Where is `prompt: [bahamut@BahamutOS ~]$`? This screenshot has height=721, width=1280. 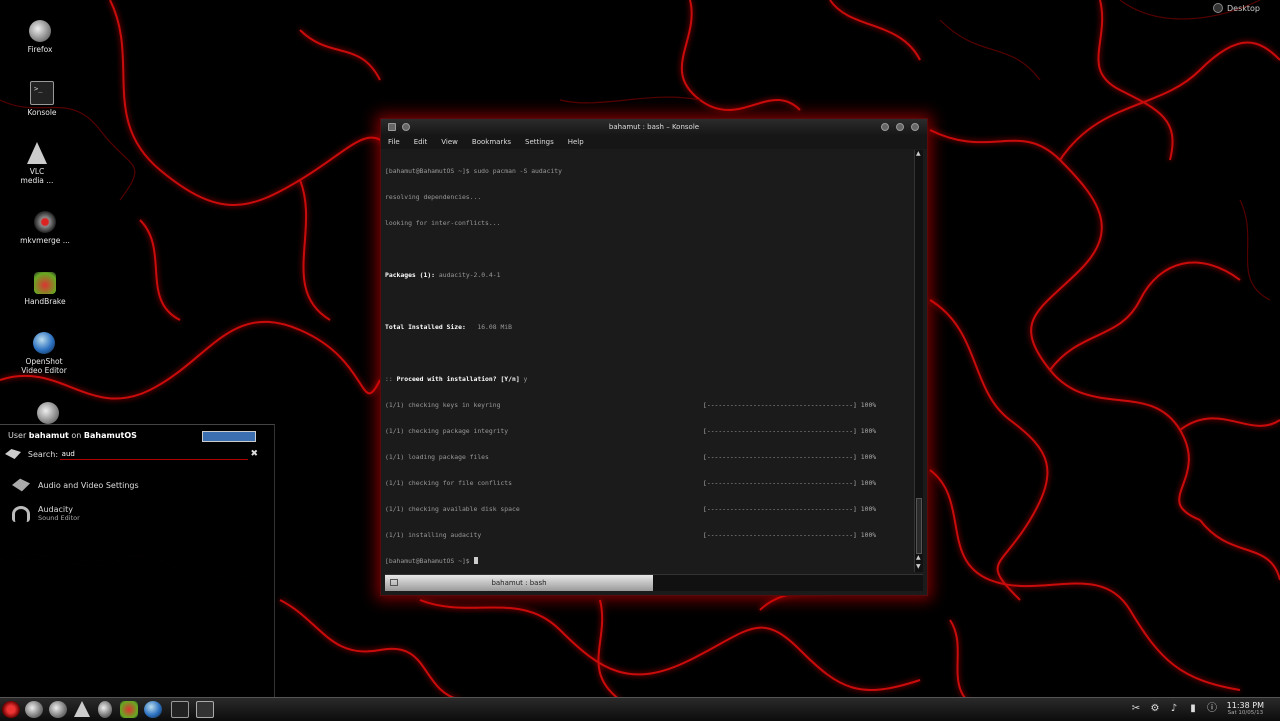 prompt: [bahamut@BahamutOS ~]$ is located at coordinates (427, 560).